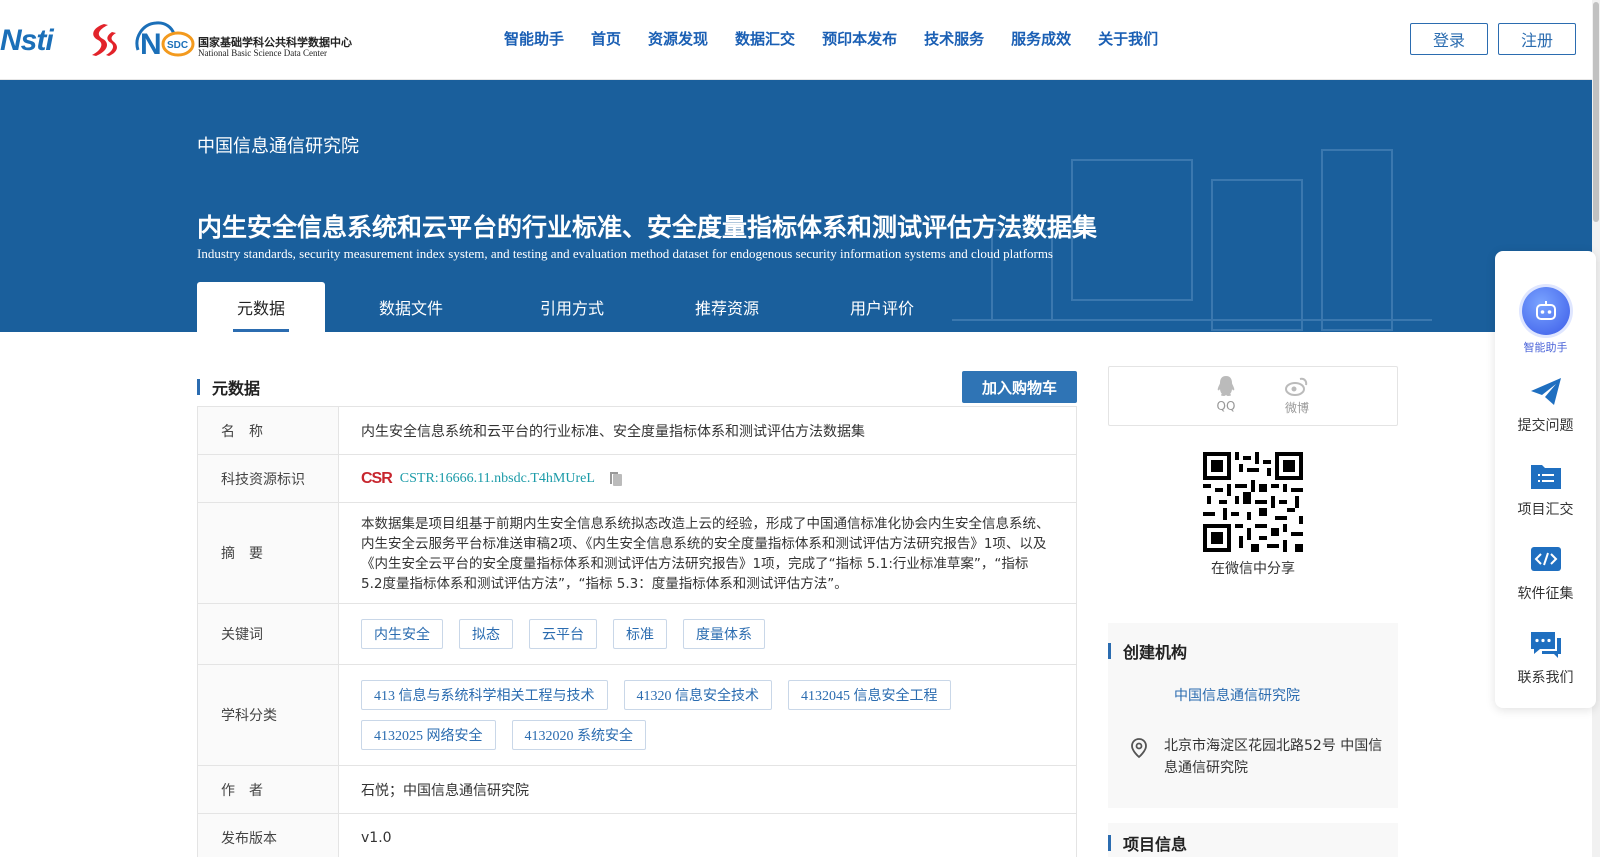  Describe the element at coordinates (1155, 844) in the screenshot. I see `project-card-title: 项目信息` at that location.